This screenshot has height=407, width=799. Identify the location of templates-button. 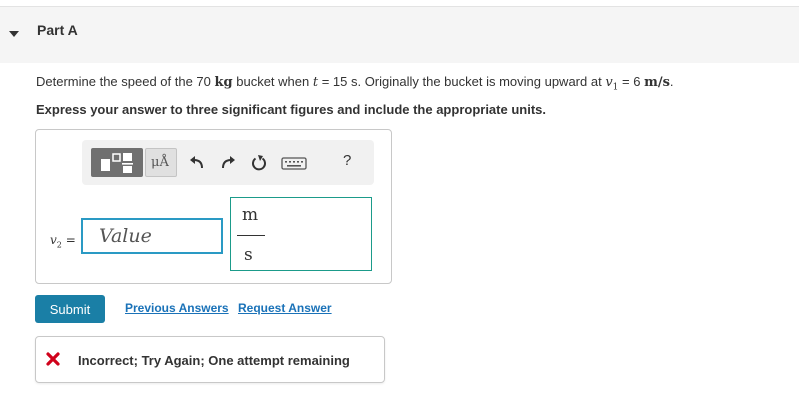
(117, 162).